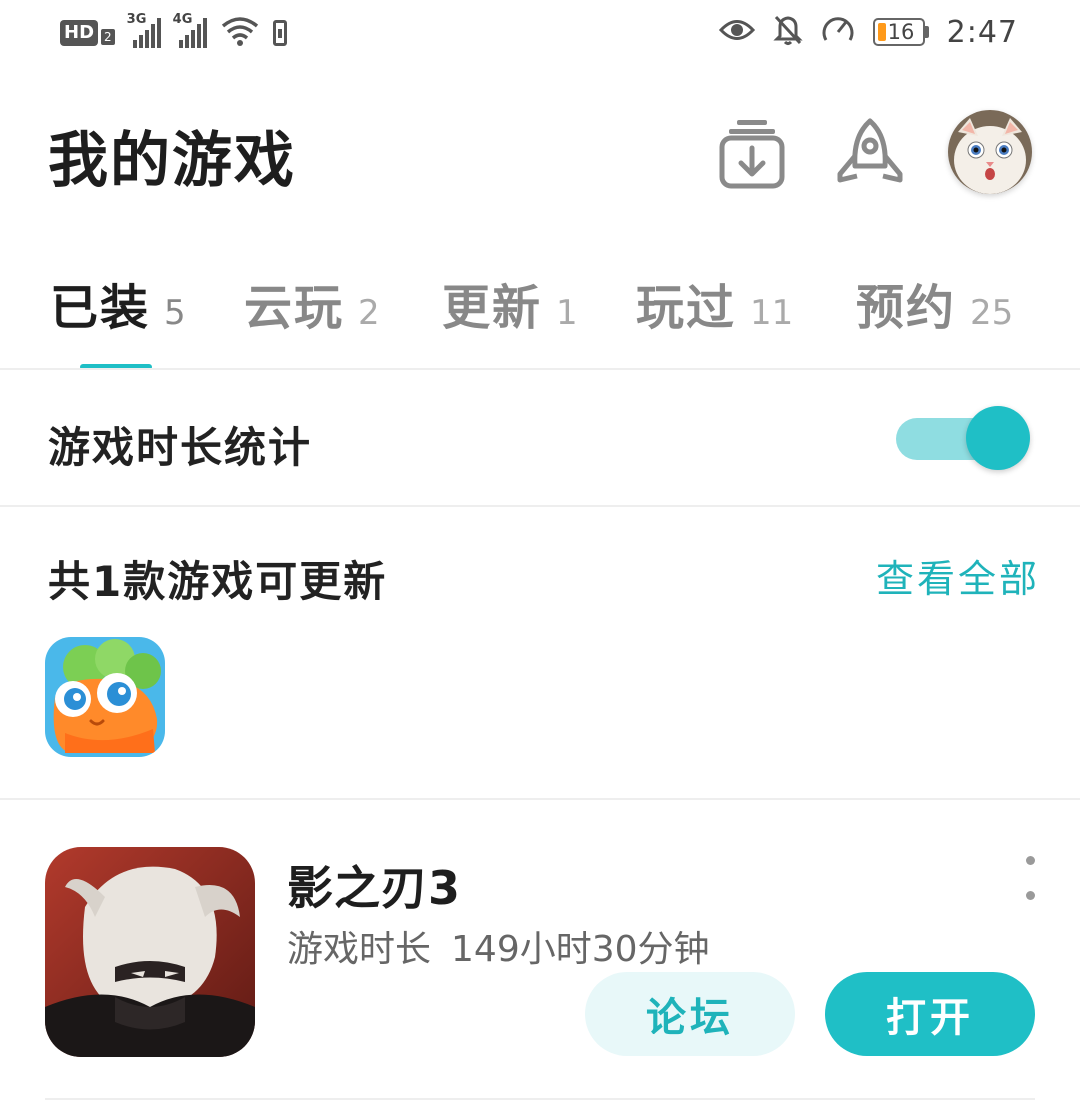  I want to click on open-game-button: 打开, so click(930, 1014).